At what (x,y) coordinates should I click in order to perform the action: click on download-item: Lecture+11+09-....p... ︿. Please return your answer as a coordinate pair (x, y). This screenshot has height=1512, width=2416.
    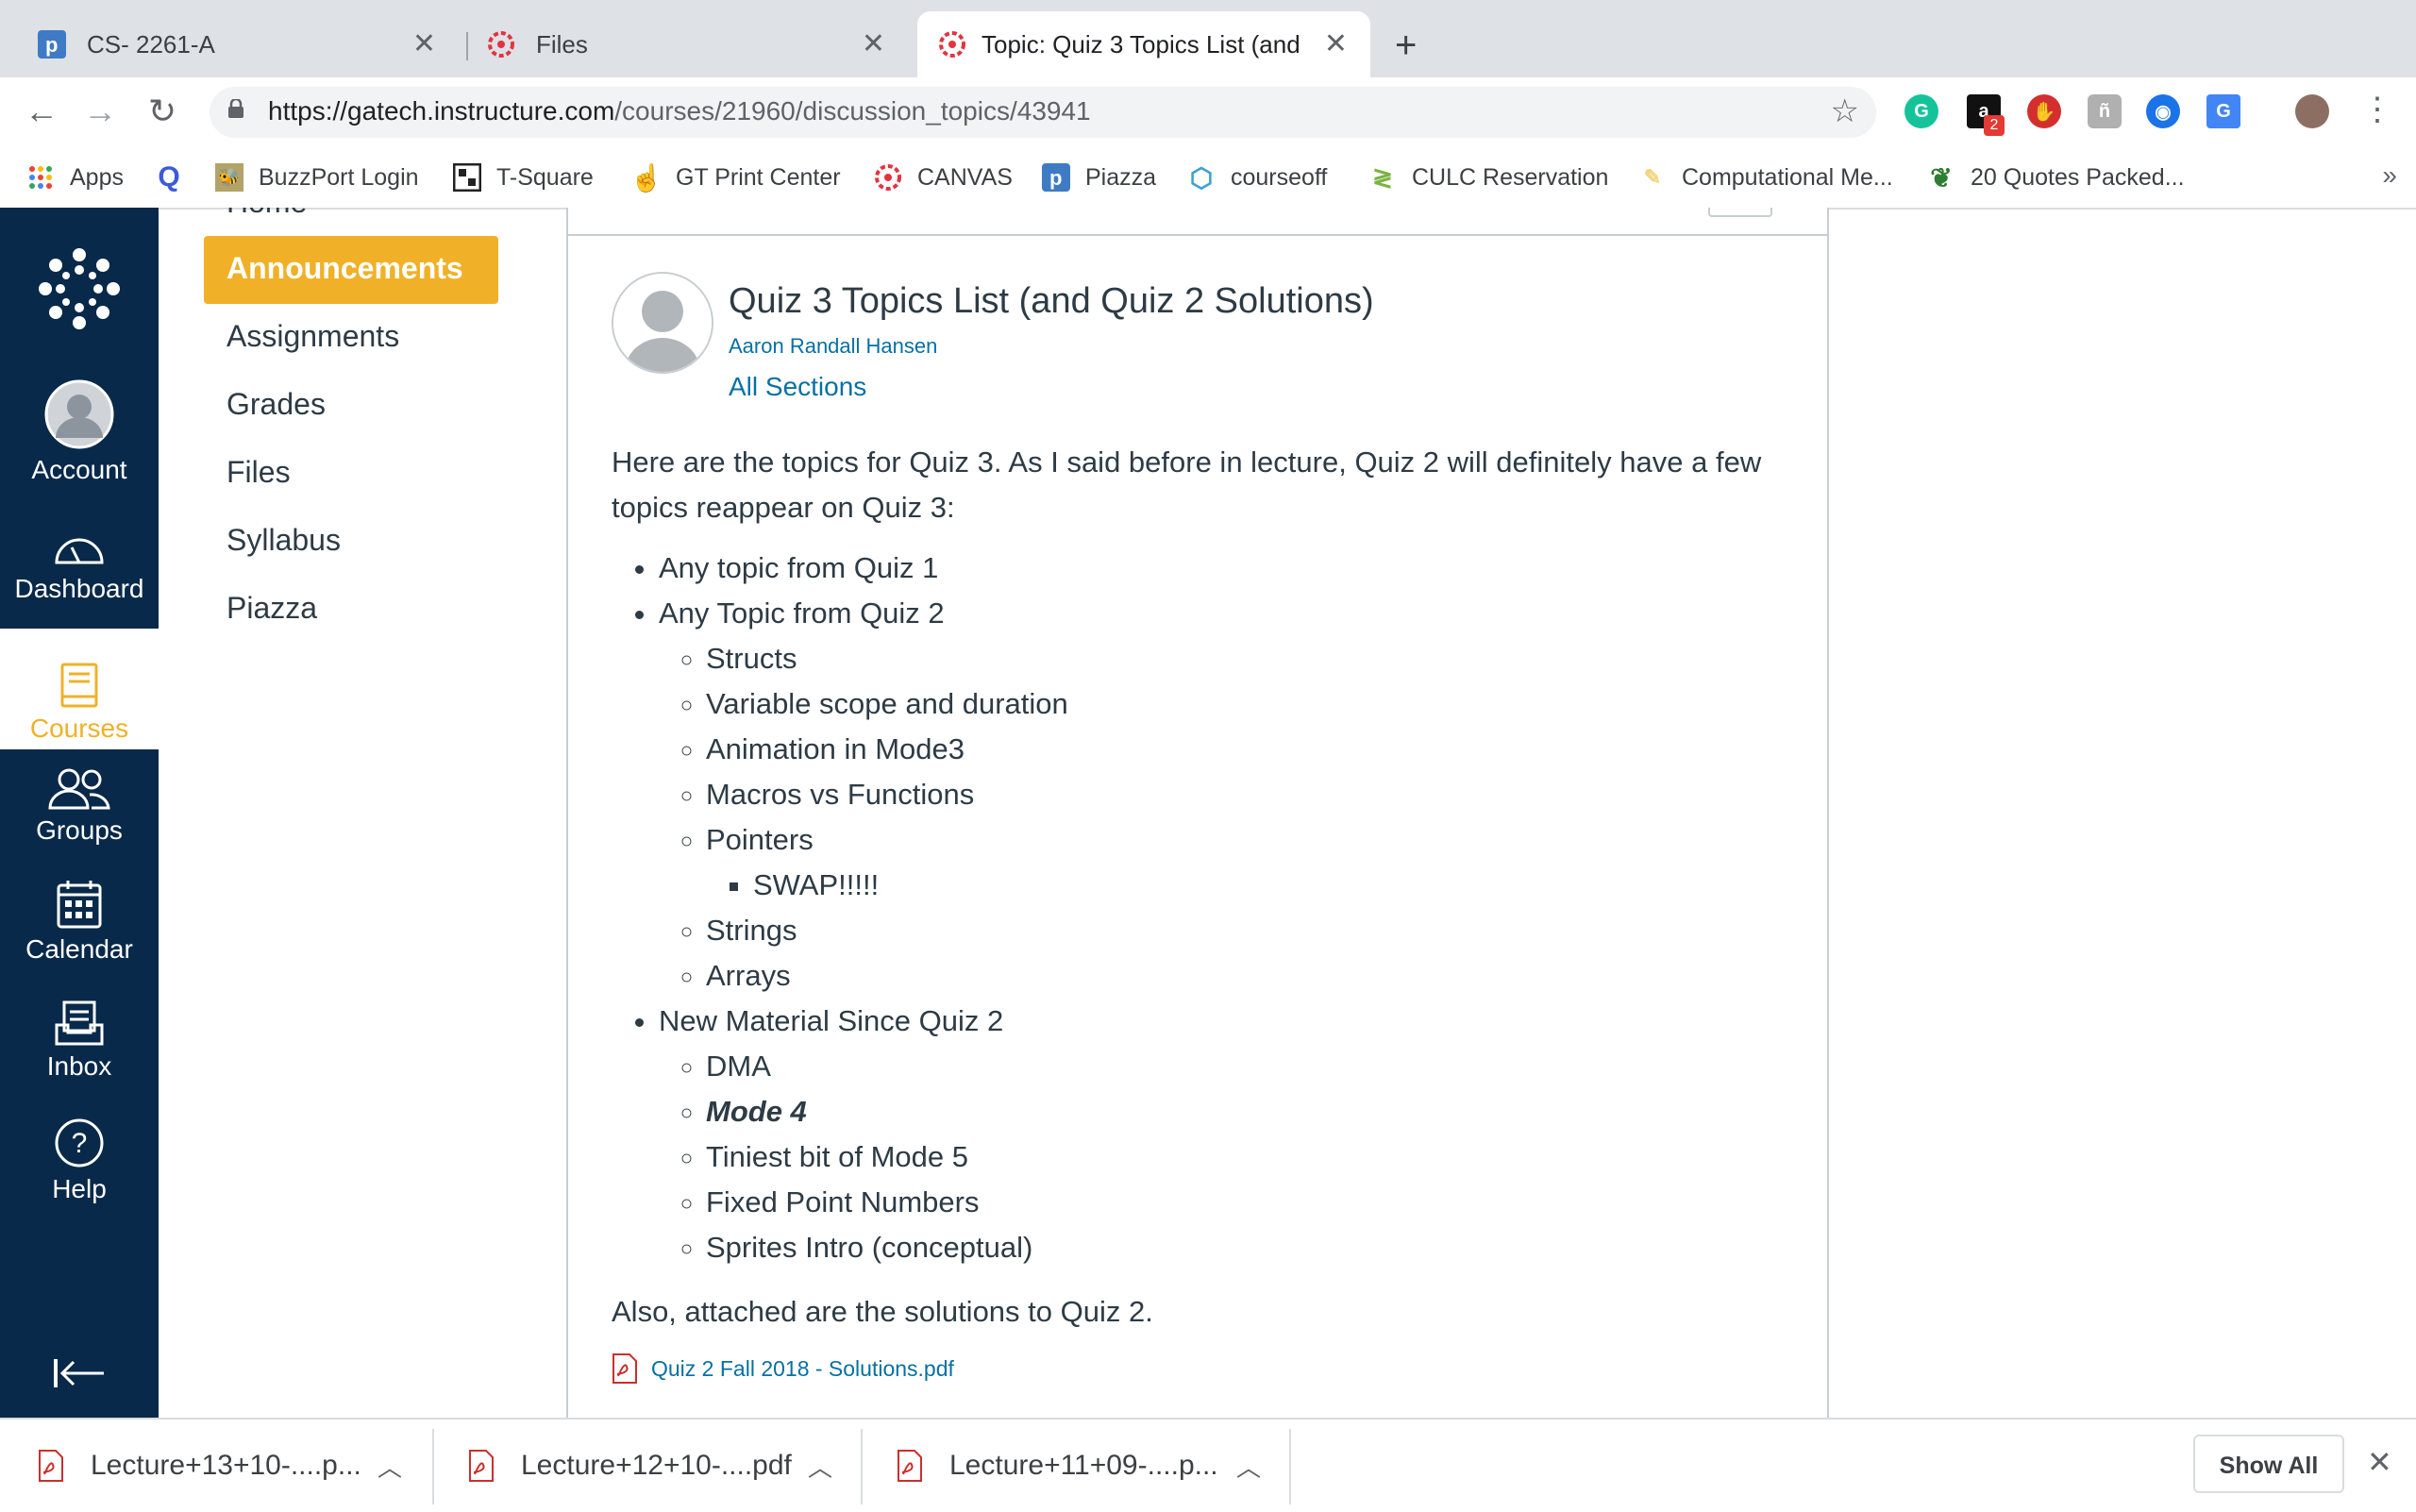
    Looking at the image, I should click on (1074, 1465).